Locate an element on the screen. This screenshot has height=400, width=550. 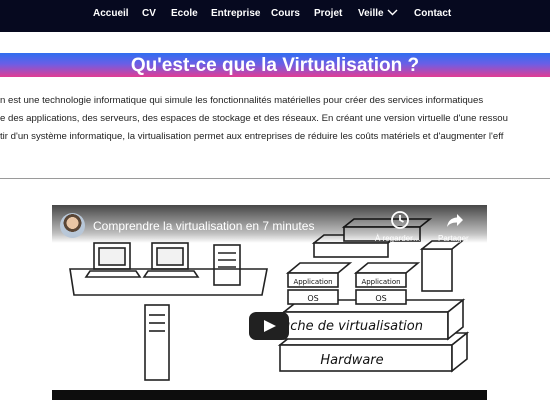
nav-item-veille: Veille is located at coordinates (378, 13).